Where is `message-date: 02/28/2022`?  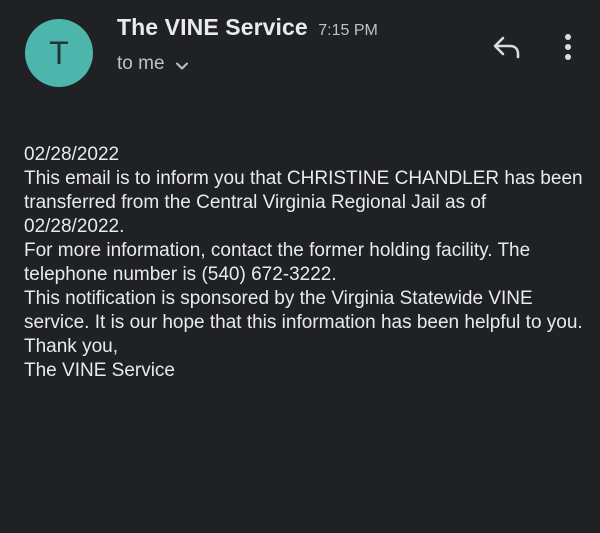
message-date: 02/28/2022 is located at coordinates (72, 154).